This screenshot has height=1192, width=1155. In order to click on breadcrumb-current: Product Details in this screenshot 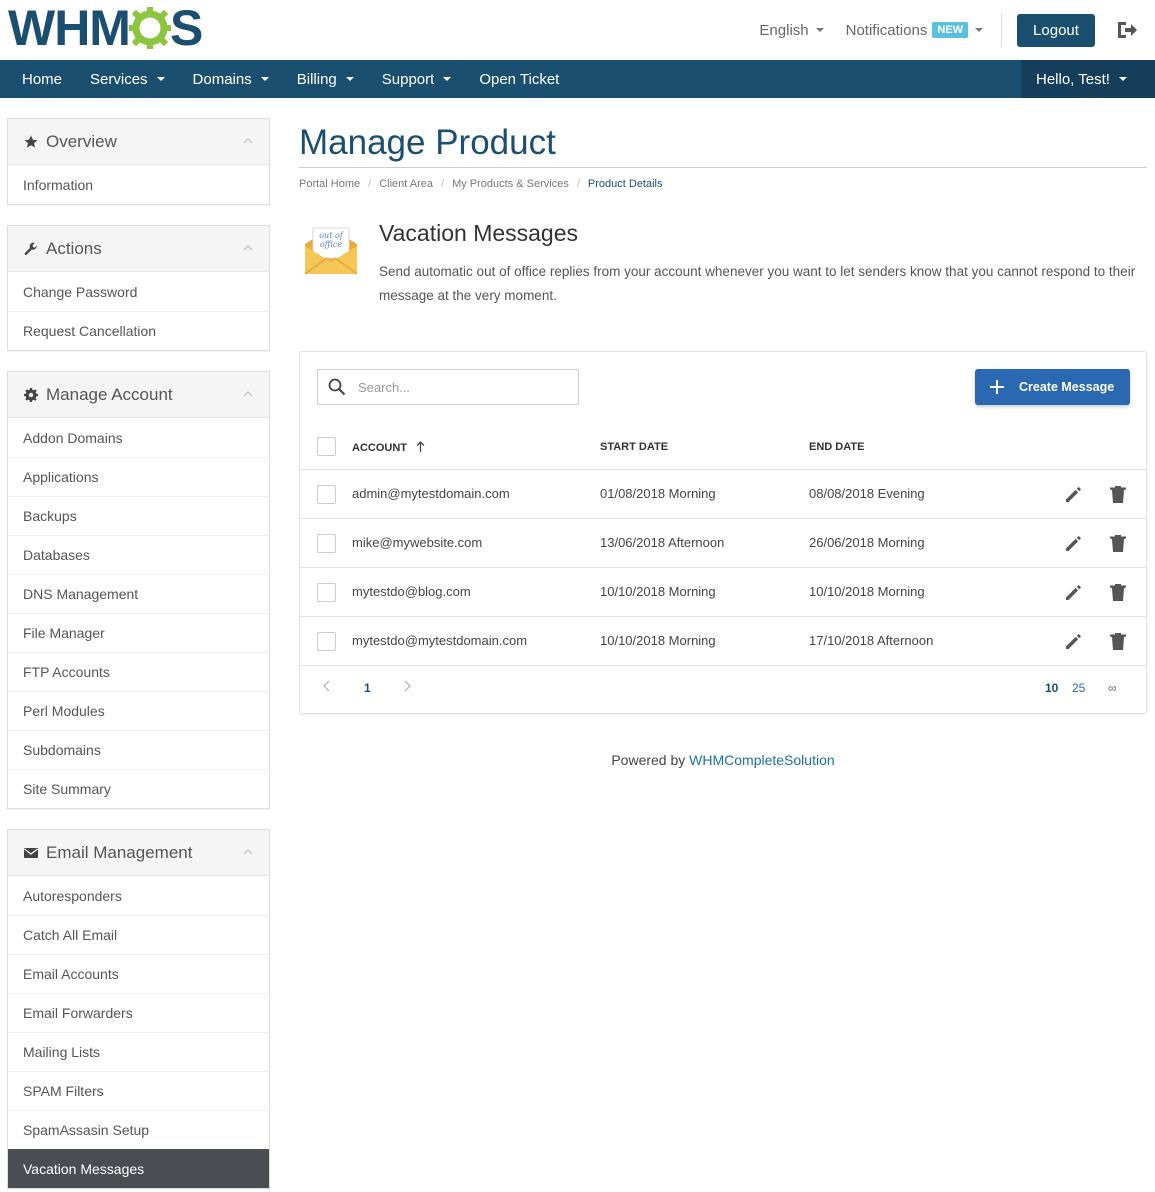, I will do `click(625, 184)`.